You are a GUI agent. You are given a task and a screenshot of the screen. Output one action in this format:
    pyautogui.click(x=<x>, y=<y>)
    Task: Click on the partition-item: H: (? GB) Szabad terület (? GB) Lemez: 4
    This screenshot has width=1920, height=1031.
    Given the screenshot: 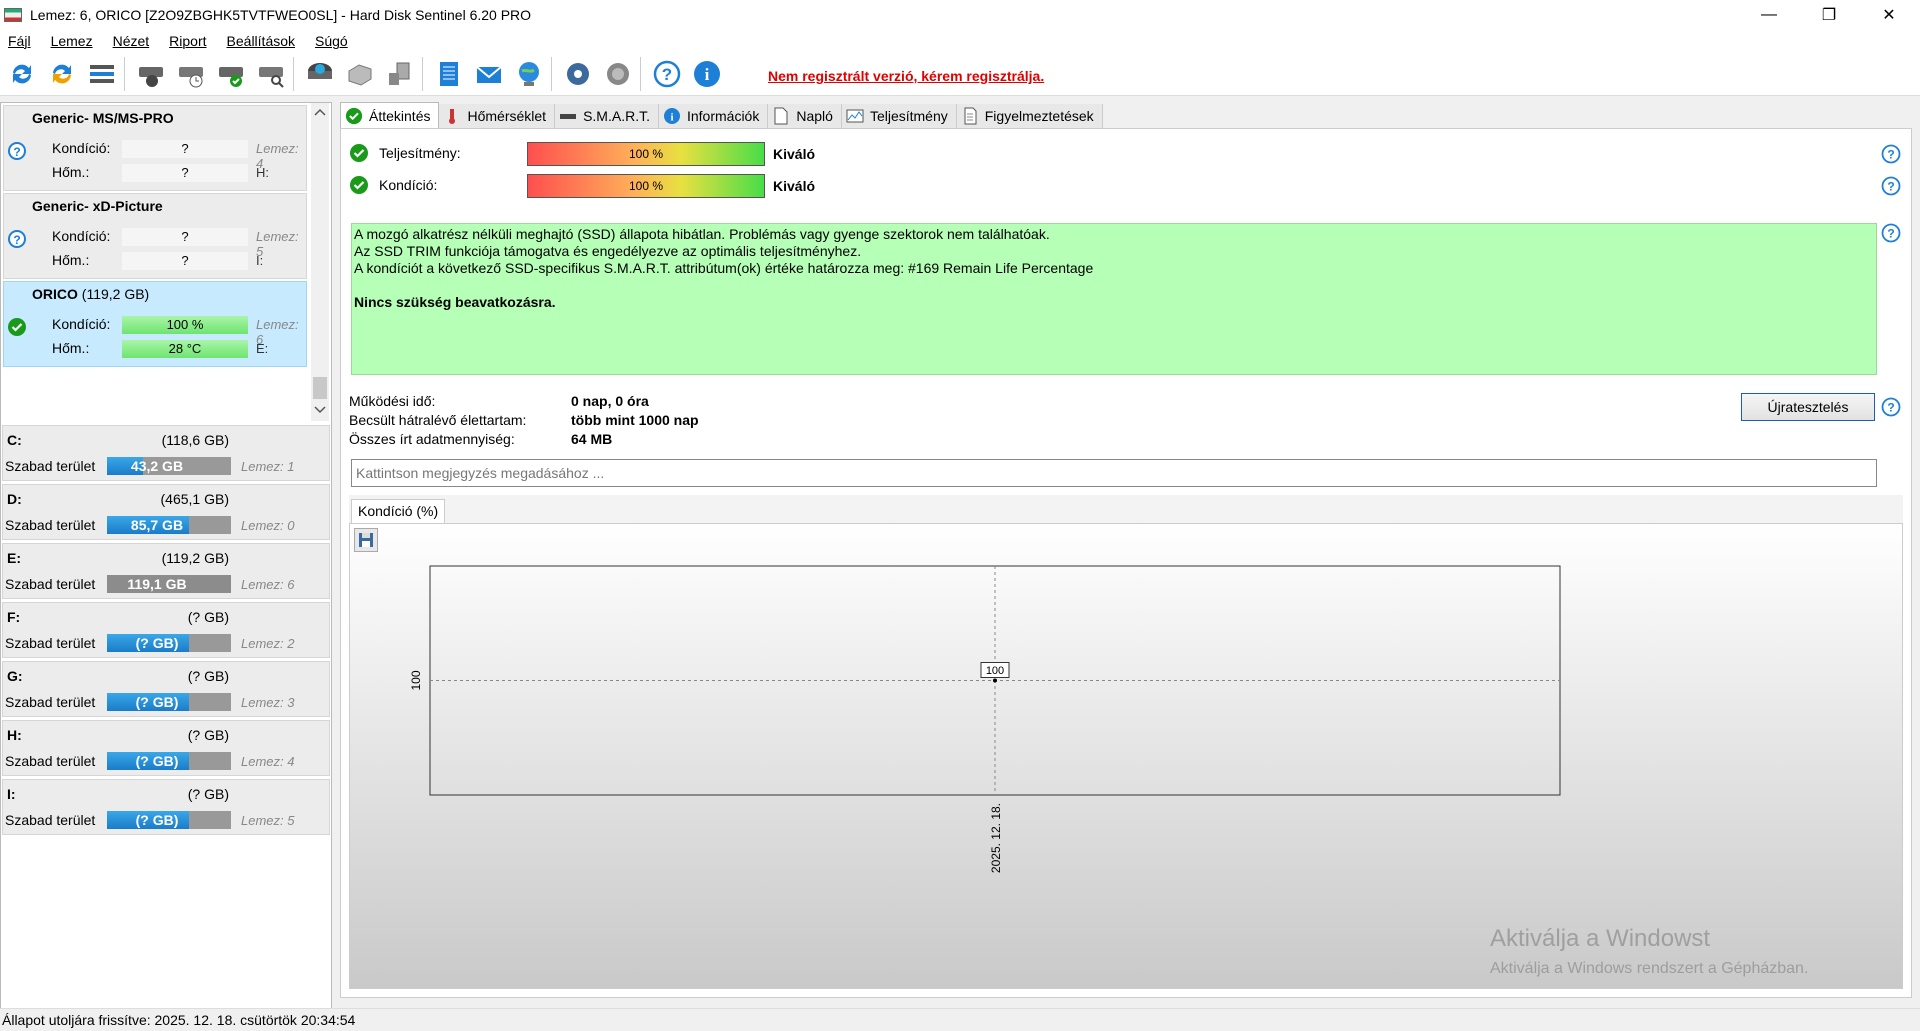 What is the action you would take?
    pyautogui.click(x=166, y=748)
    